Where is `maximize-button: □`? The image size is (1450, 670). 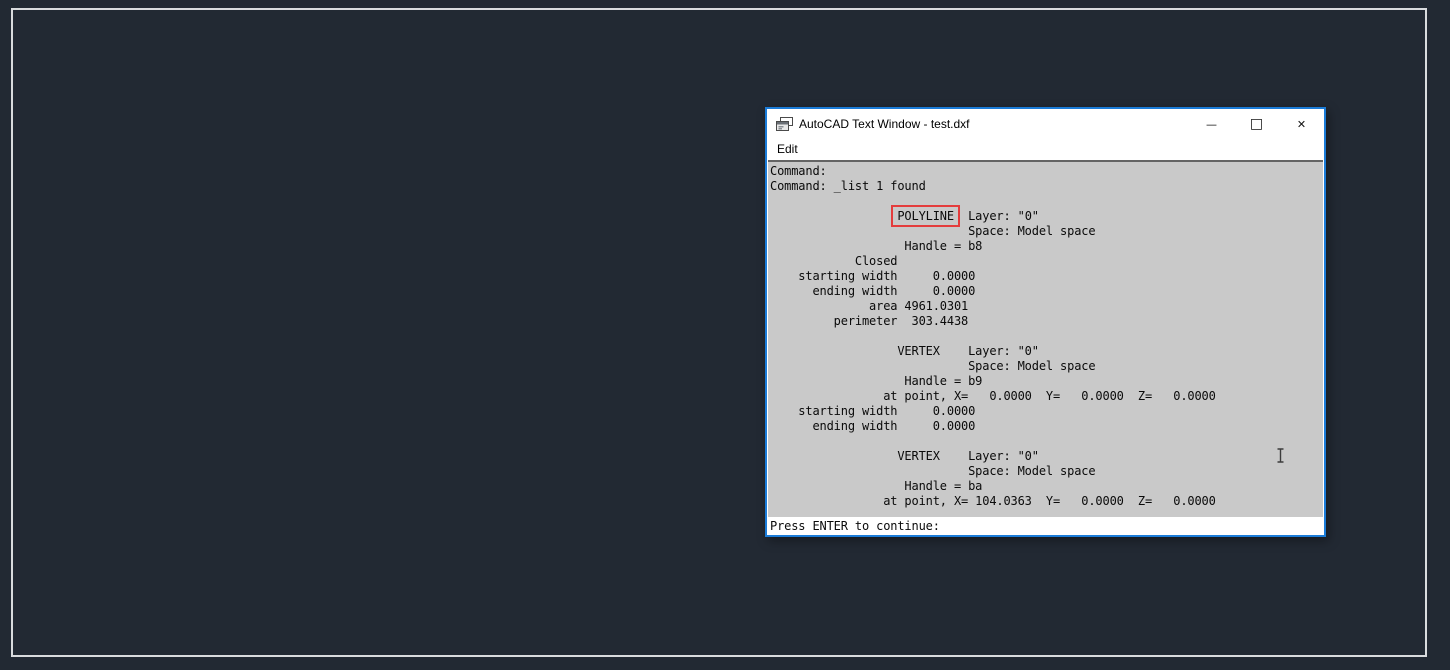
maximize-button: □ is located at coordinates (1256, 124).